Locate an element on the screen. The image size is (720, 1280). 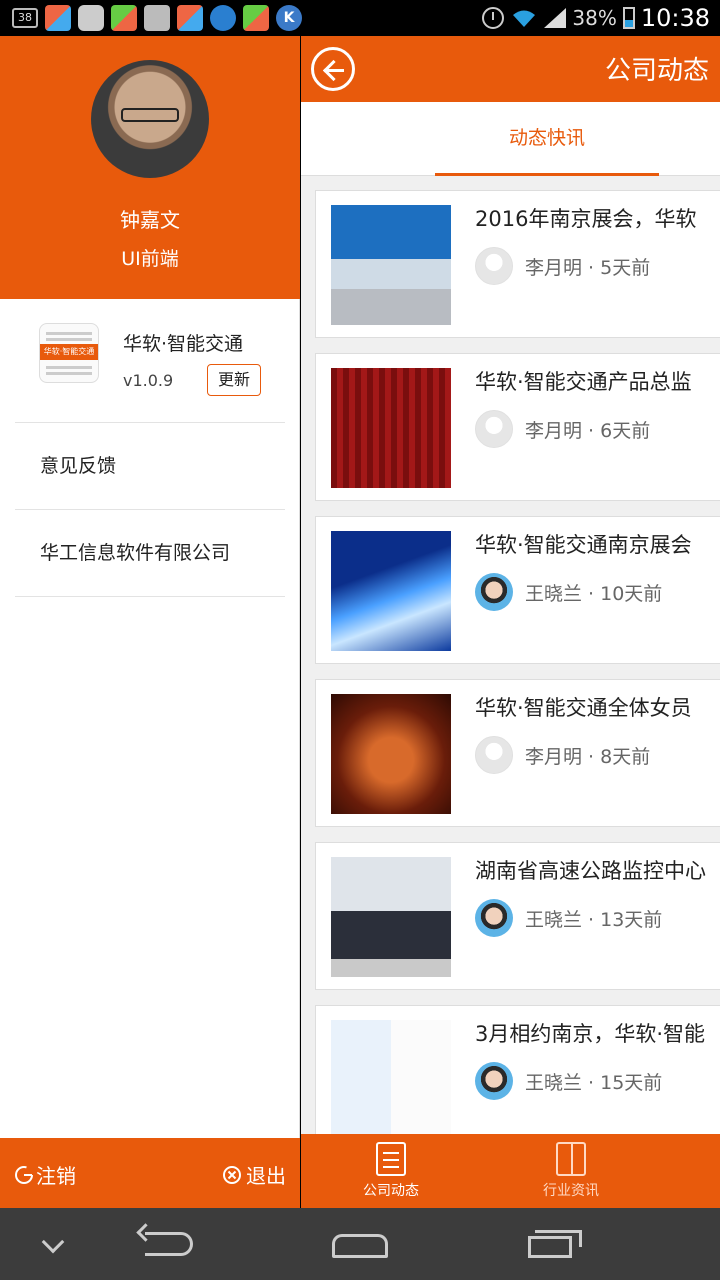
notification-icons: 38 K is located at coordinates (157, 18).